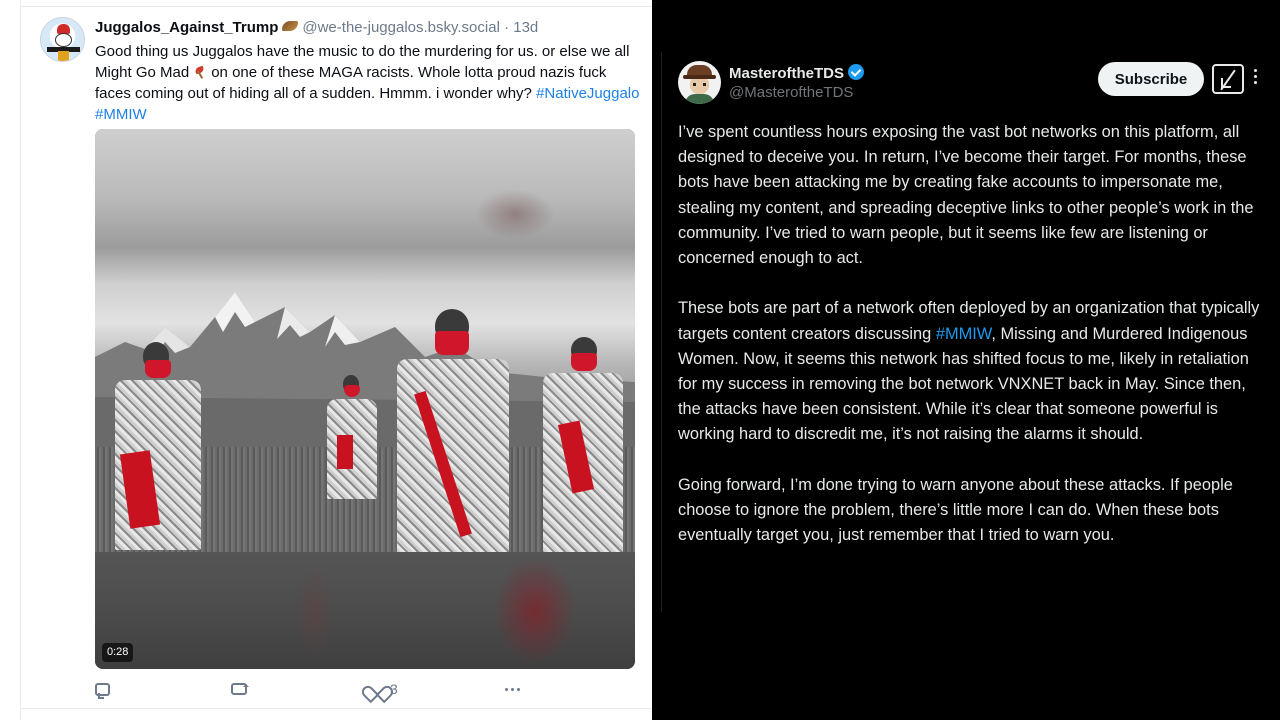  What do you see at coordinates (186, 27) in the screenshot?
I see `author-name: Juggalos_Against_Trump` at bounding box center [186, 27].